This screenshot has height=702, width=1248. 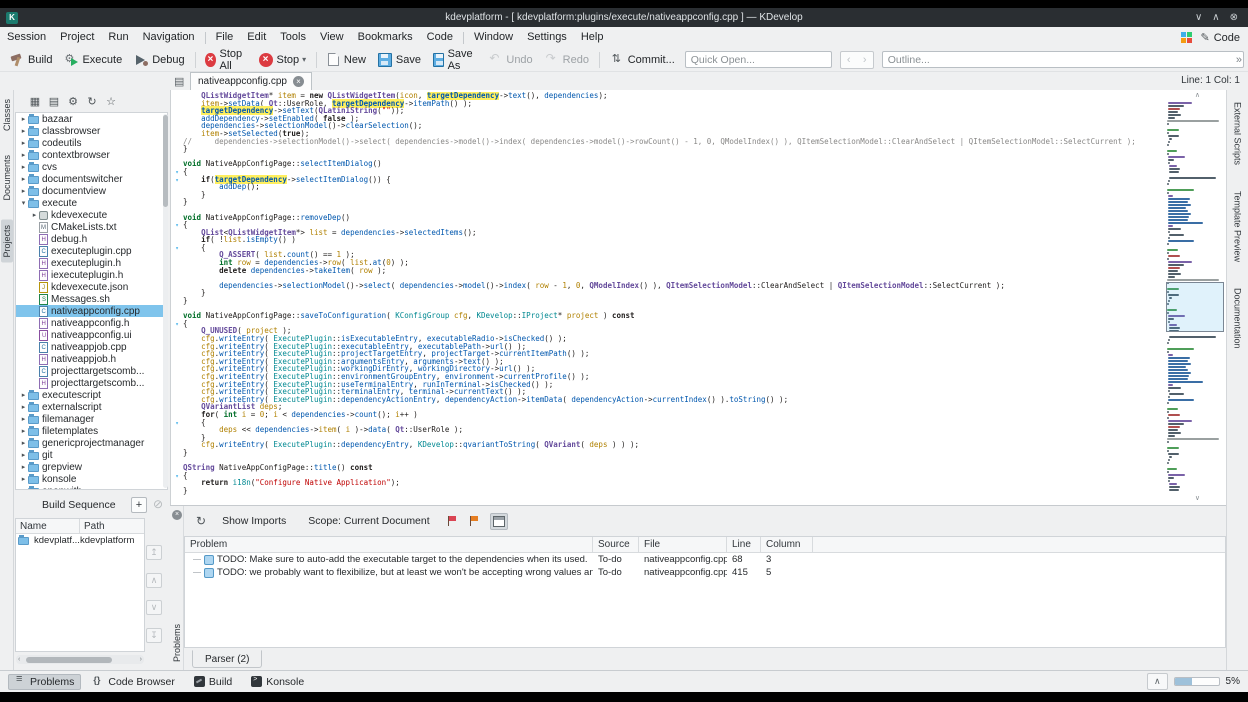 I want to click on refresh-icon: ↻, so click(x=92, y=101).